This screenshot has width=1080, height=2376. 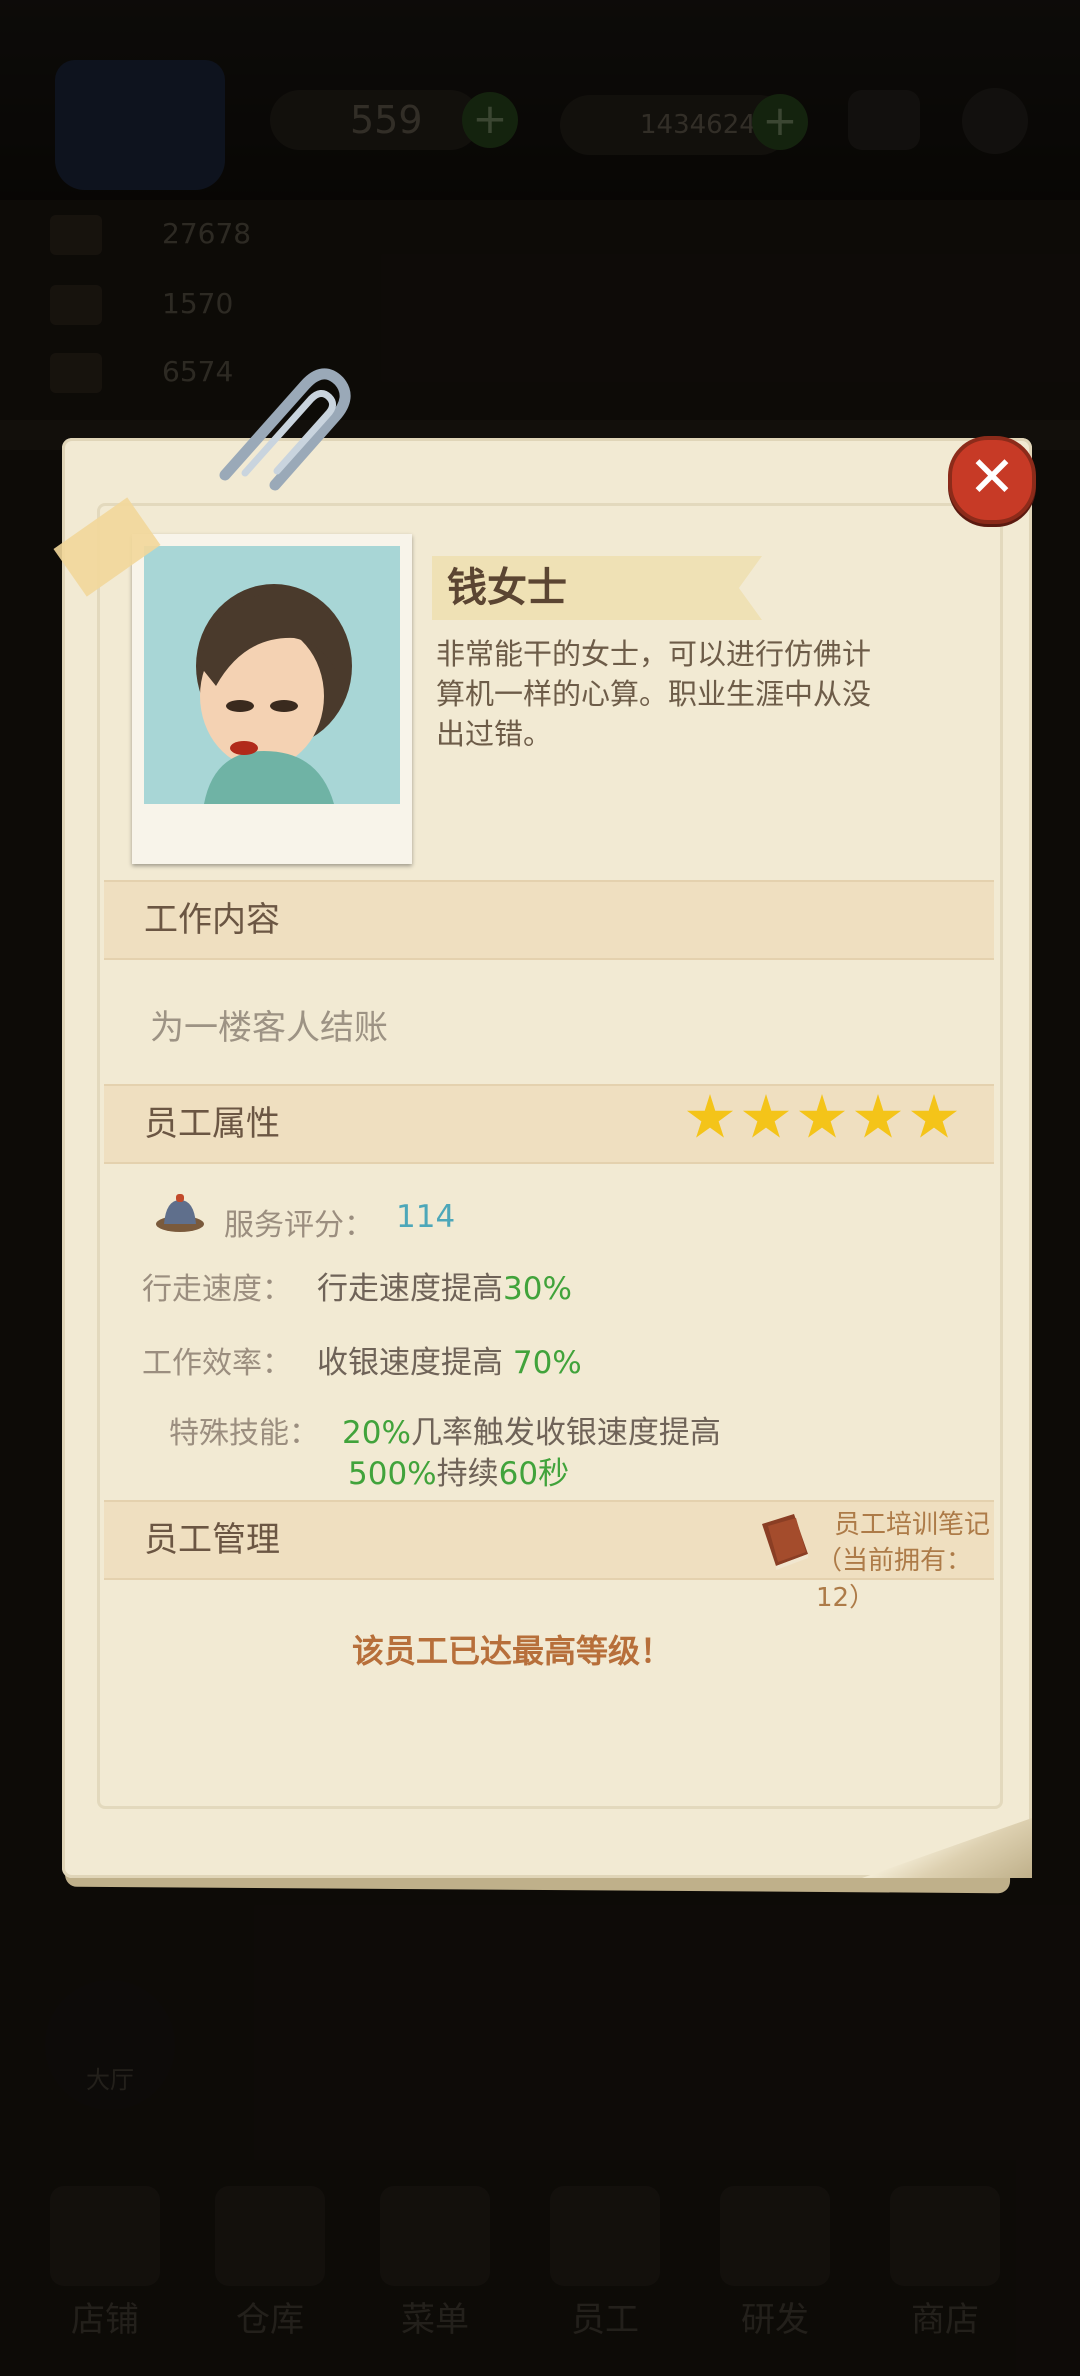 What do you see at coordinates (269, 1028) in the screenshot?
I see `work-content: 为一楼客人结账` at bounding box center [269, 1028].